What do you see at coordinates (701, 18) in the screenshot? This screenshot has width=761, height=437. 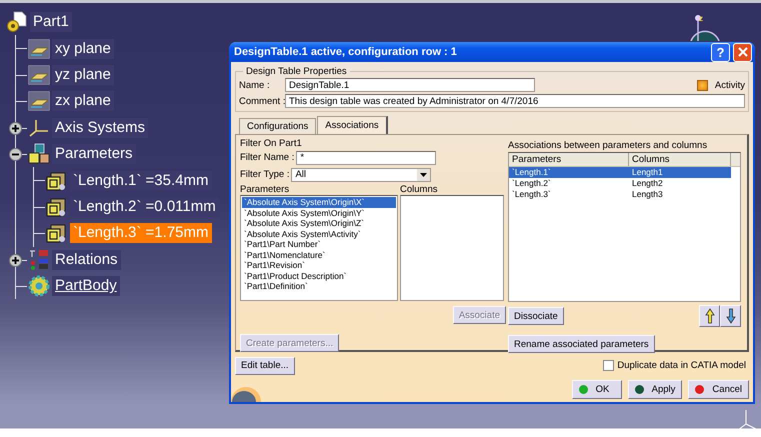 I see `axis-label: z` at bounding box center [701, 18].